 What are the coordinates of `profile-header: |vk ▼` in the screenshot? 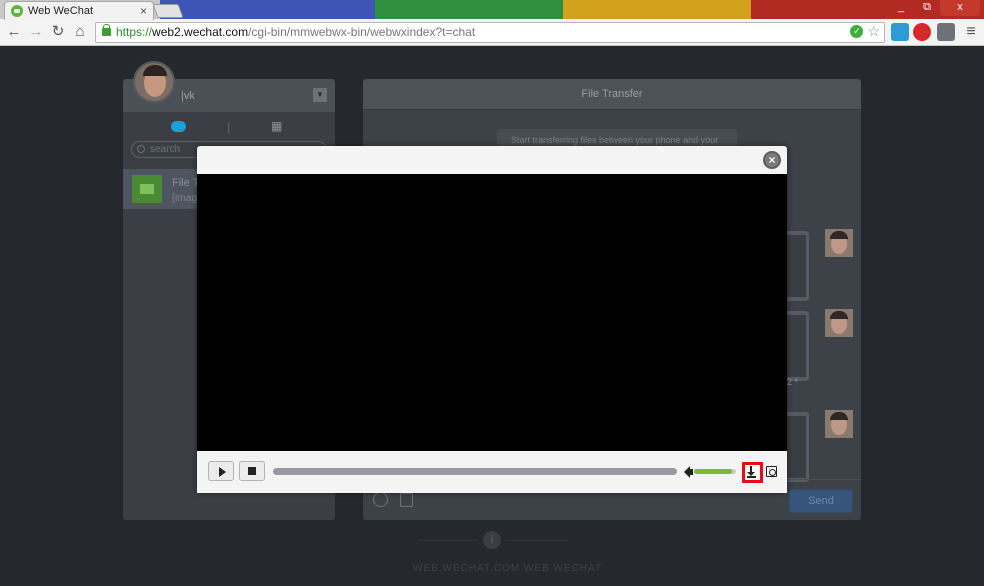 It's located at (229, 86).